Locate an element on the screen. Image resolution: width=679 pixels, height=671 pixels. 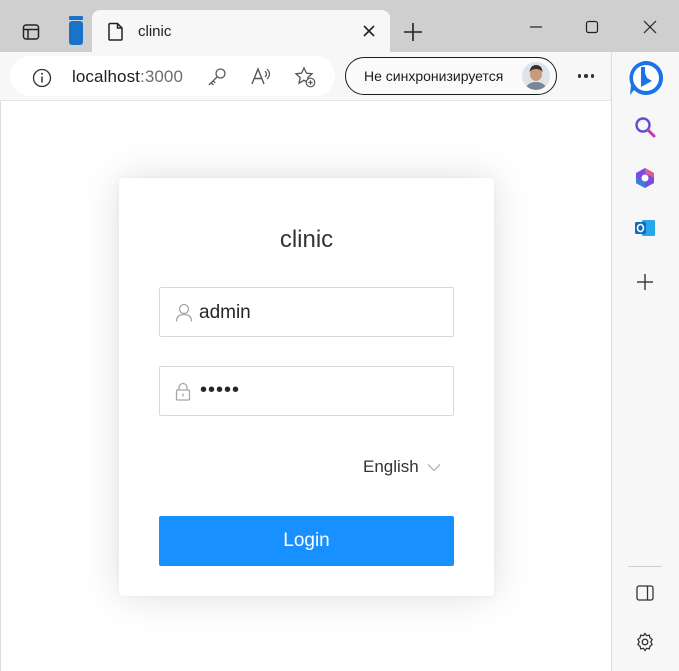
bing-icon is located at coordinates (646, 77).